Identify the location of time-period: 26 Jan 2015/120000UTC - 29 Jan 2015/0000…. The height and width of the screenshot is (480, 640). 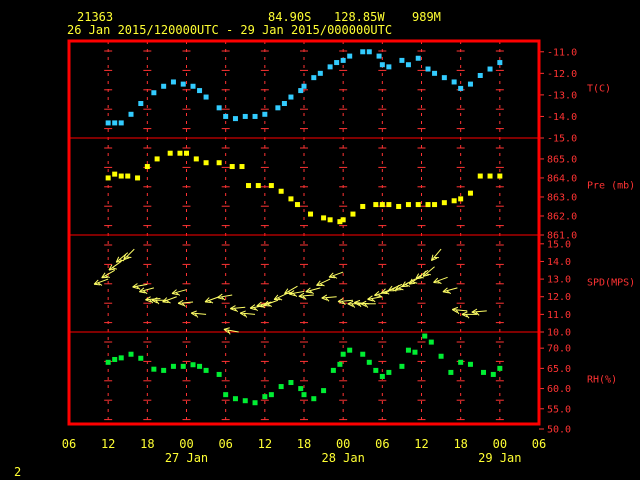
(229, 30).